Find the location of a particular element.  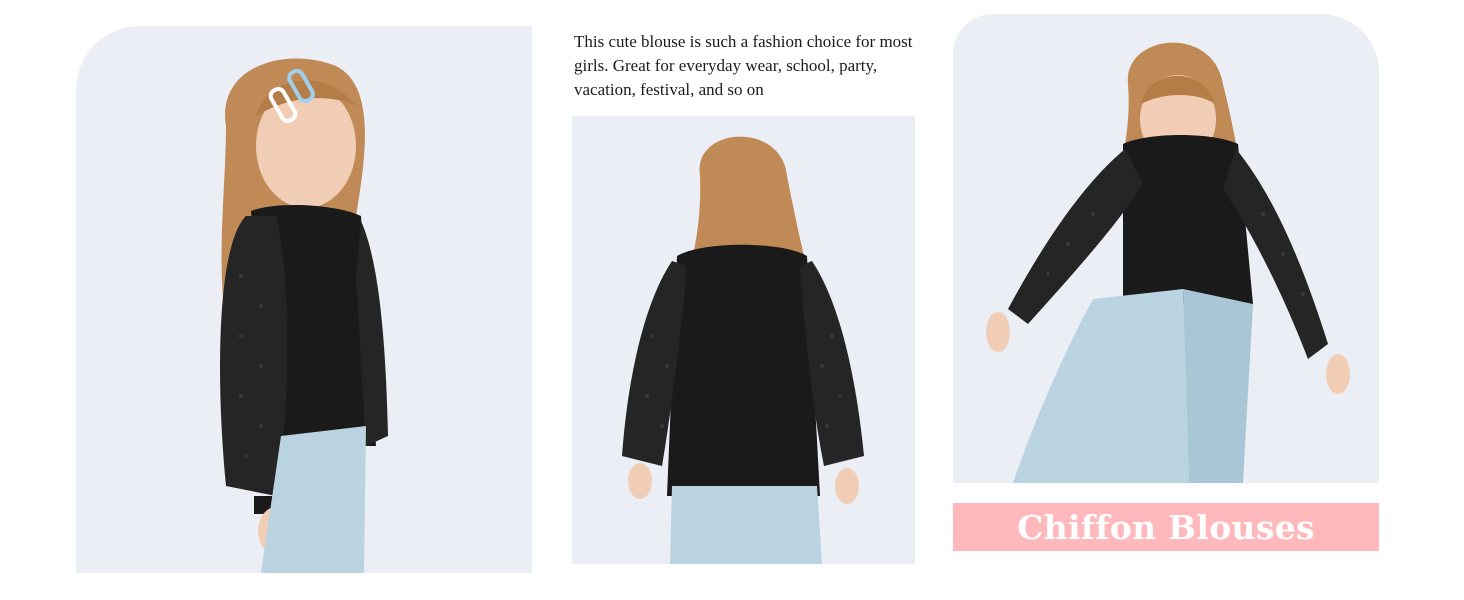

blouse-body is located at coordinates (743, 370).